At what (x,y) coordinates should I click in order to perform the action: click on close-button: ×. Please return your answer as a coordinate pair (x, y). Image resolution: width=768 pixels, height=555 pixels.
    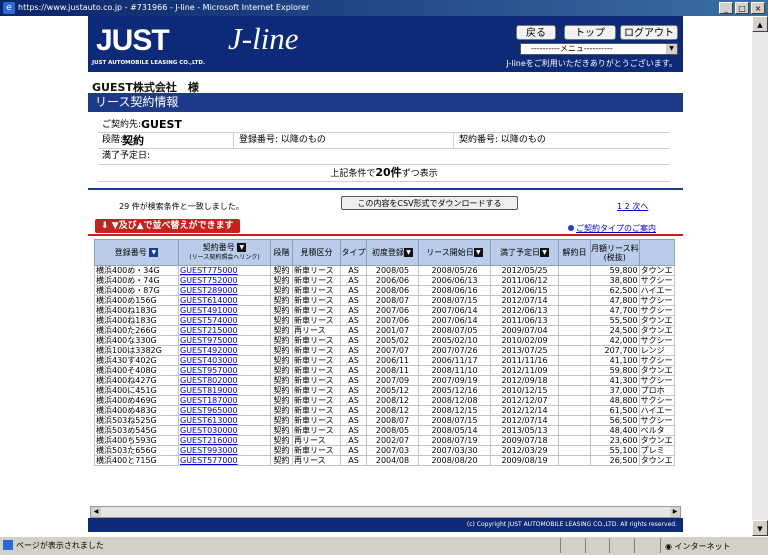
    Looking at the image, I should click on (758, 8).